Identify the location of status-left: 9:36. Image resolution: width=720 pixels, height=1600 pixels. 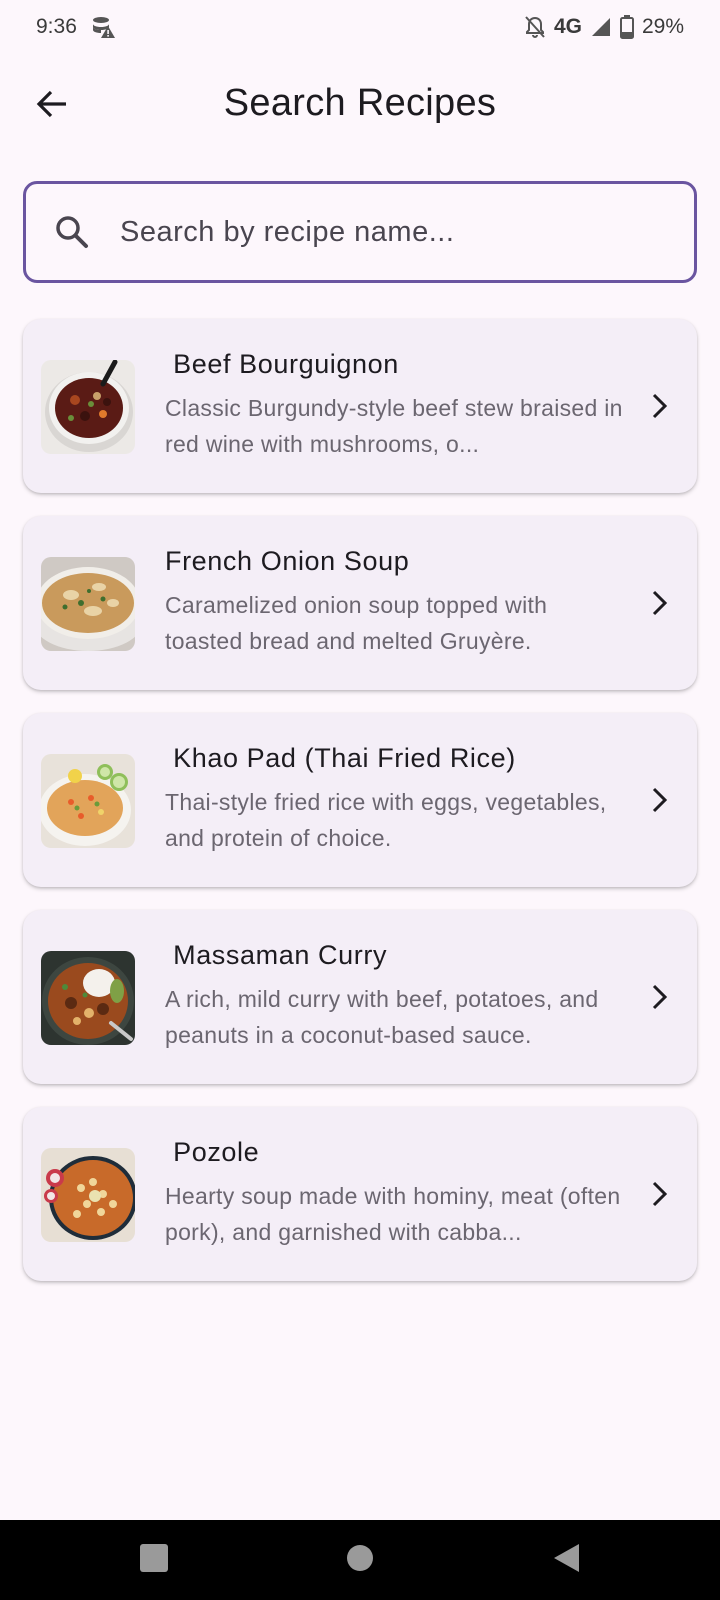
(76, 27).